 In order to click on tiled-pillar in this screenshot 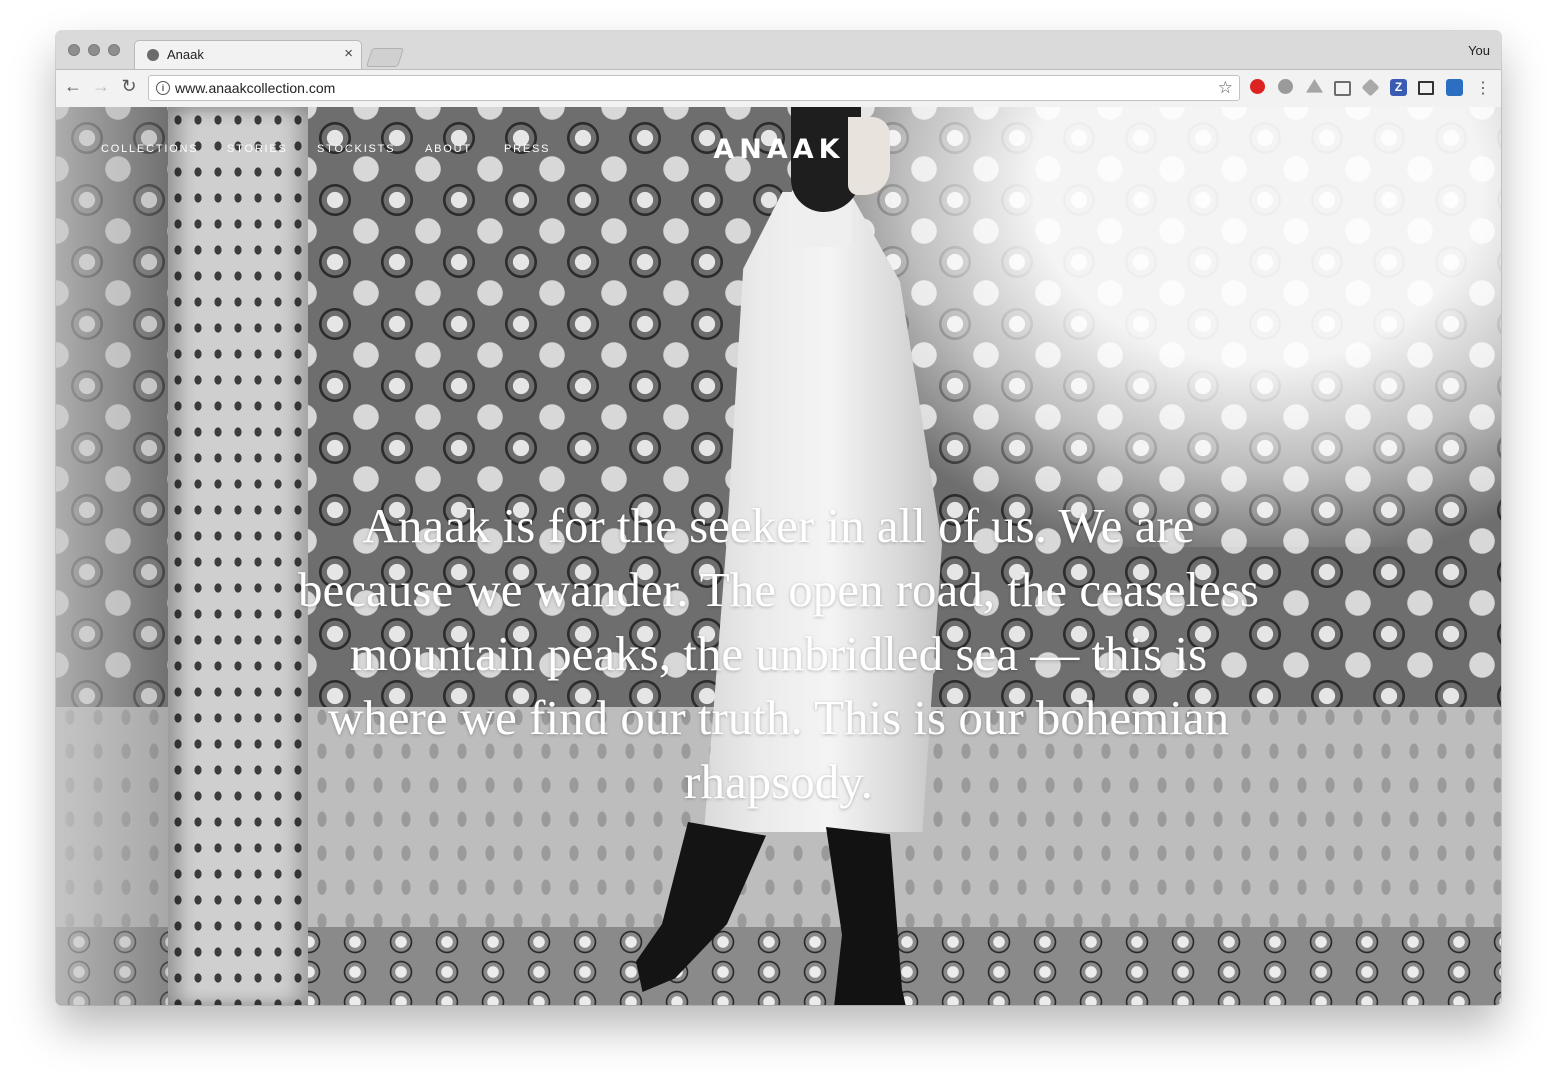, I will do `click(238, 556)`.